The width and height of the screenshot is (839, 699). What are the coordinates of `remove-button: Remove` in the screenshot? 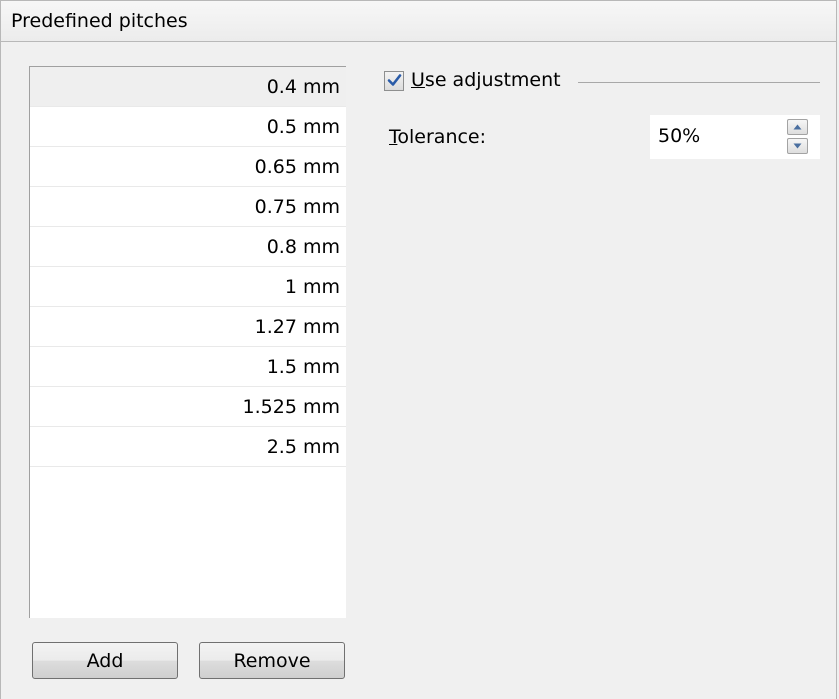 It's located at (272, 660).